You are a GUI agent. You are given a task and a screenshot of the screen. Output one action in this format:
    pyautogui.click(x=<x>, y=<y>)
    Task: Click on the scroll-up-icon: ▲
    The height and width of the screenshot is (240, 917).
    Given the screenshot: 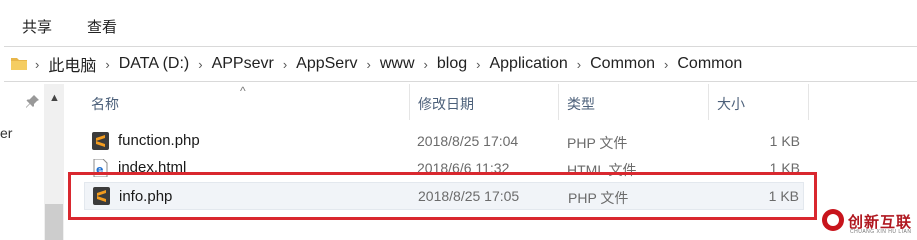 What is the action you would take?
    pyautogui.click(x=54, y=98)
    